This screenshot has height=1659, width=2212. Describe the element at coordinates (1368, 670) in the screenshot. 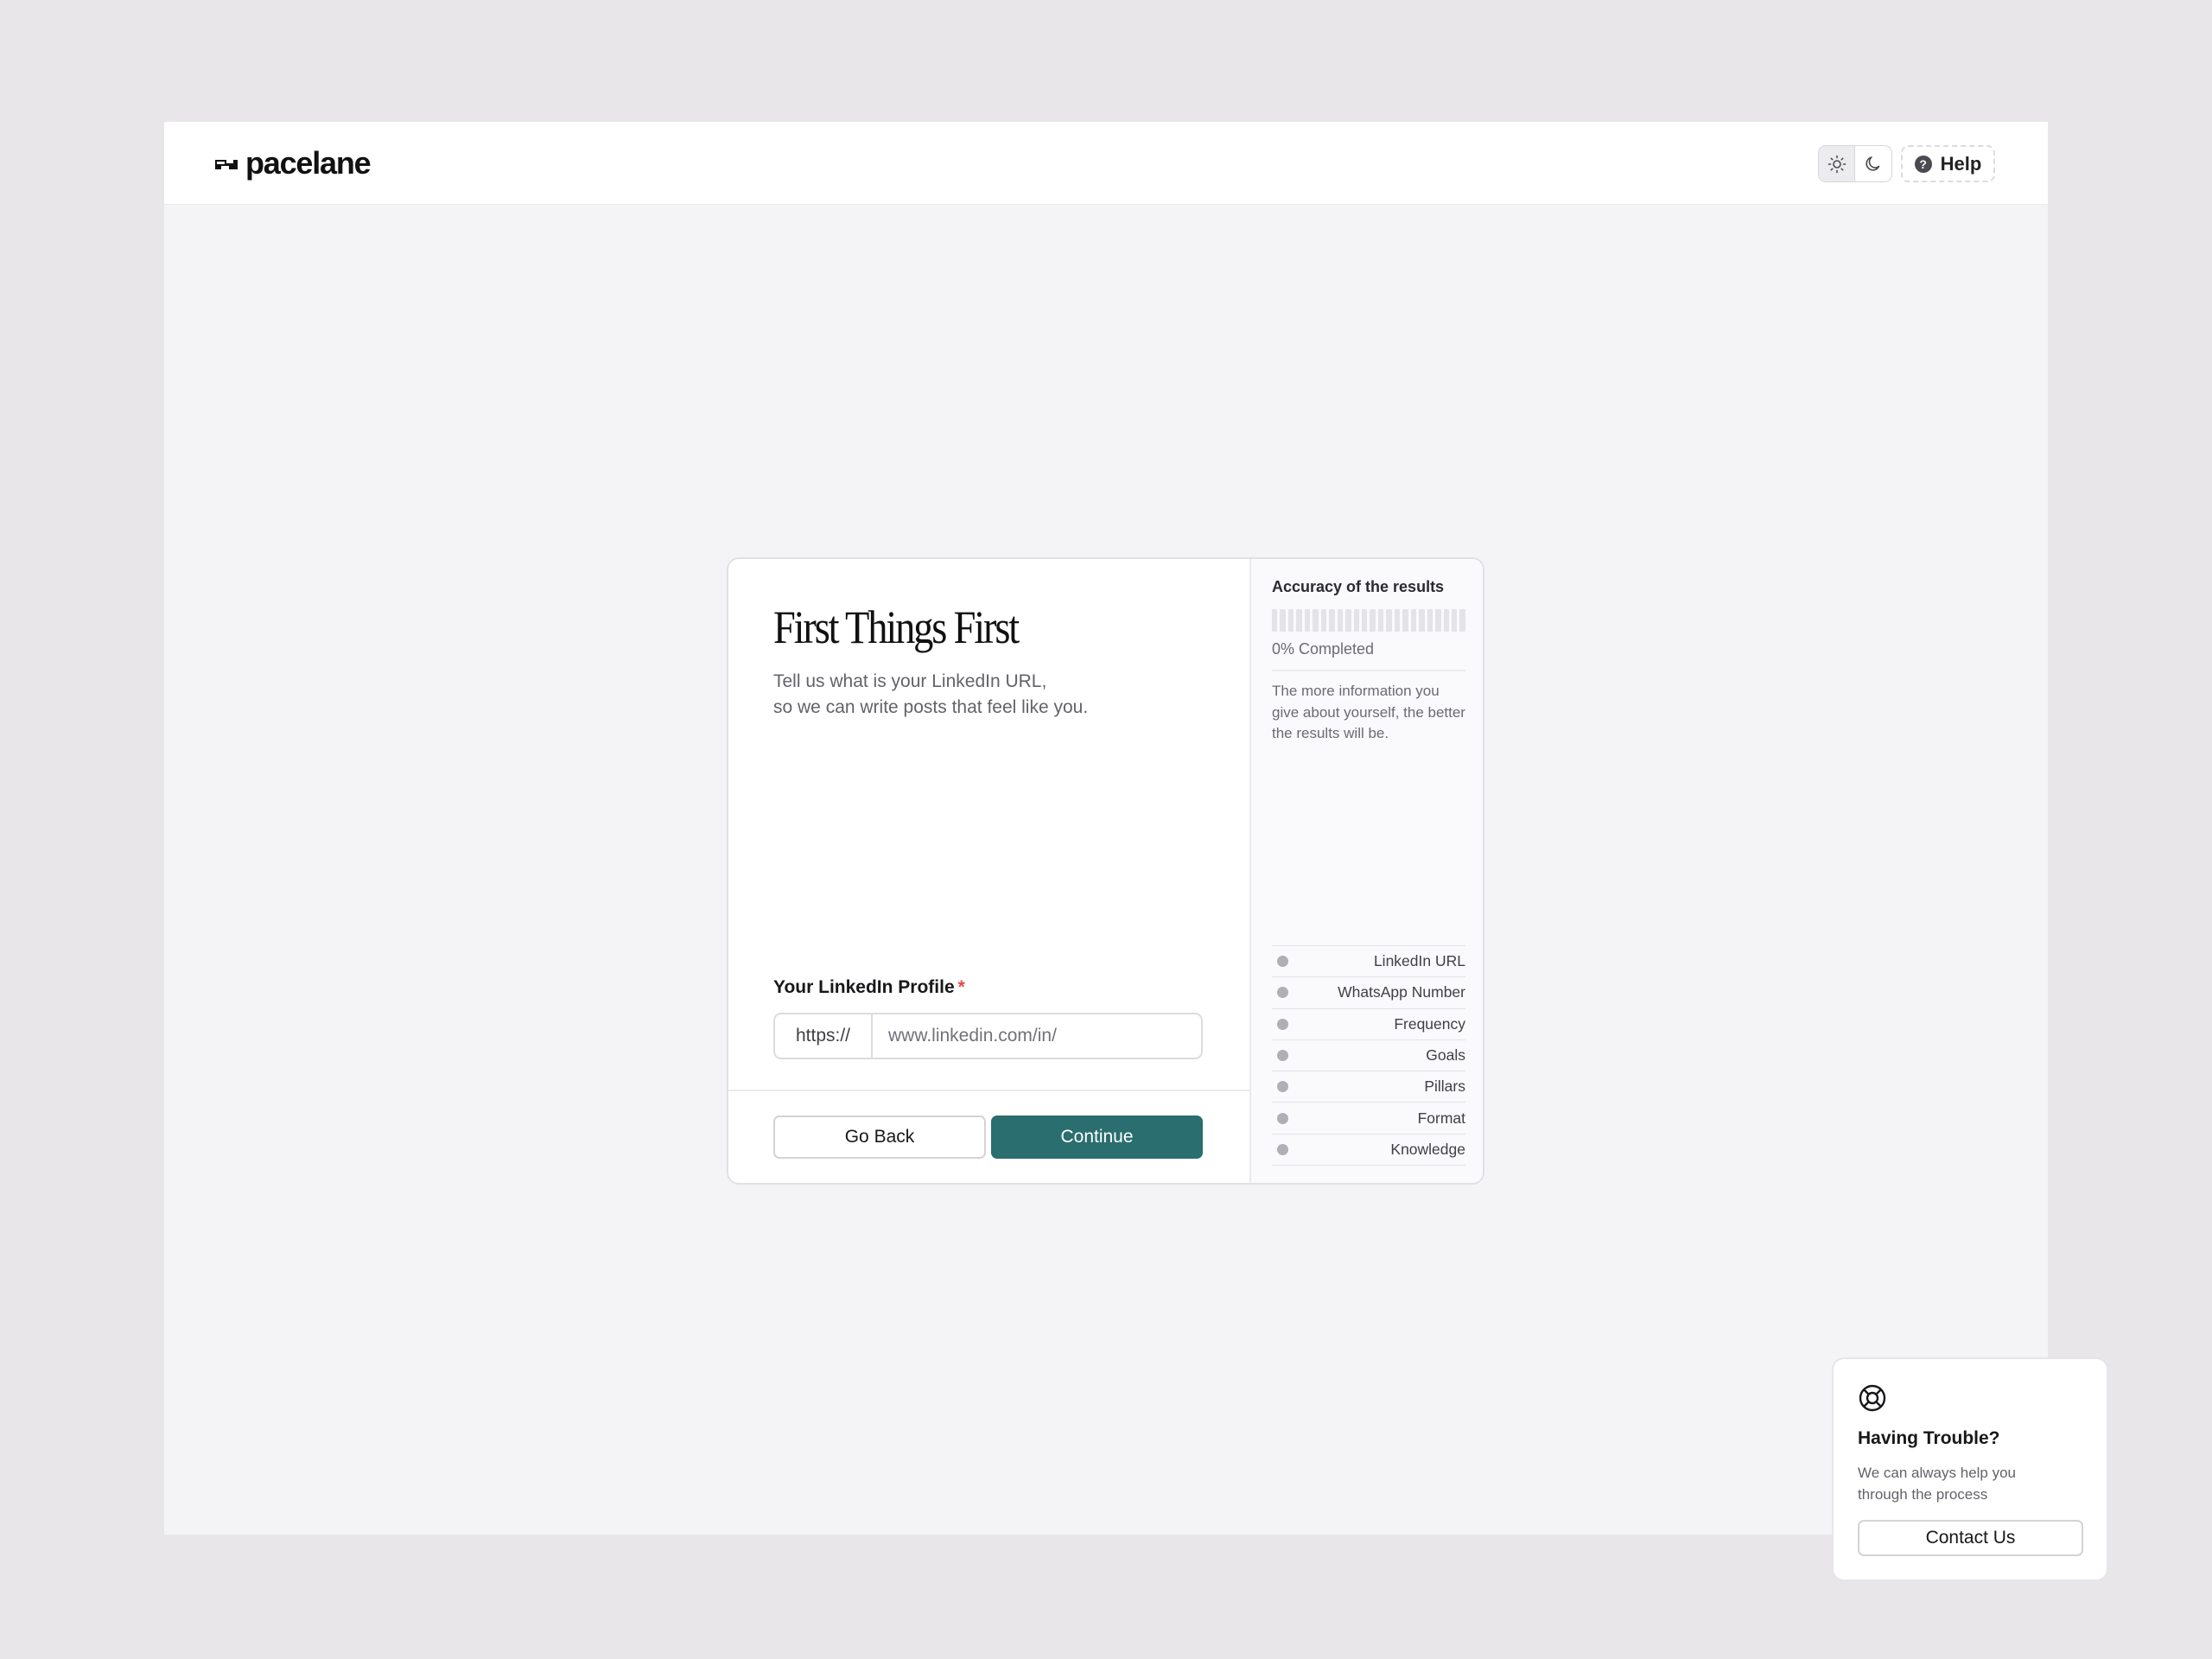

I see `divider` at that location.